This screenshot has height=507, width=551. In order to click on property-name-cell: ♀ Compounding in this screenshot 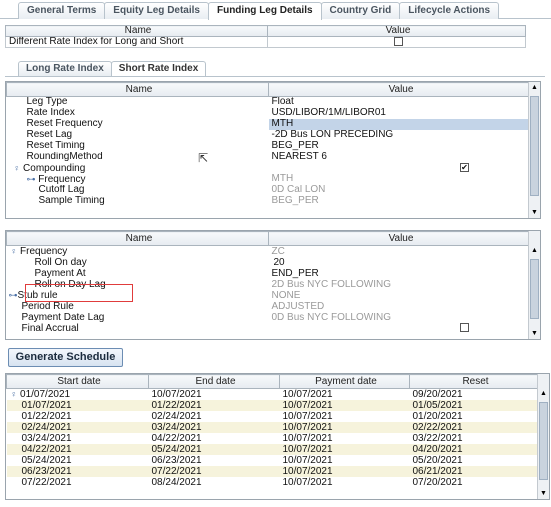, I will do `click(138, 168)`.